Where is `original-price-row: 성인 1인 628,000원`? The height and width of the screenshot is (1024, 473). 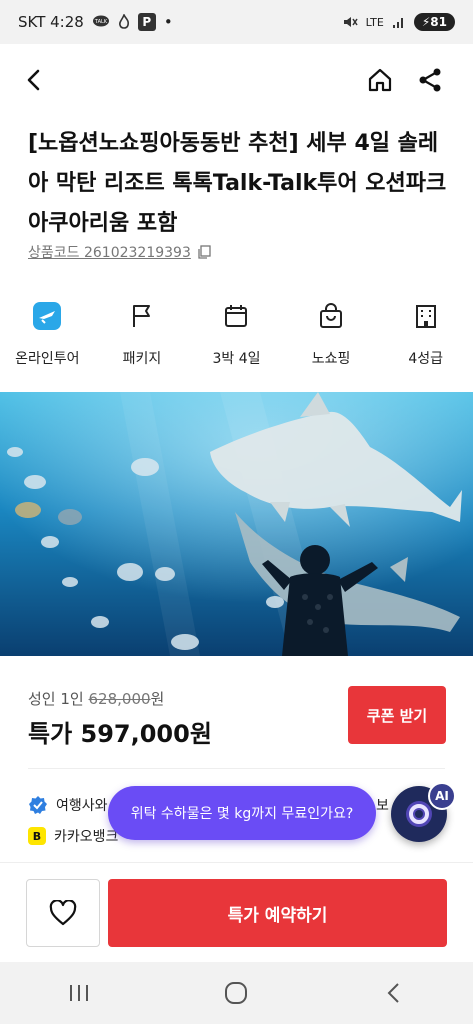 original-price-row: 성인 1인 628,000원 is located at coordinates (96, 698).